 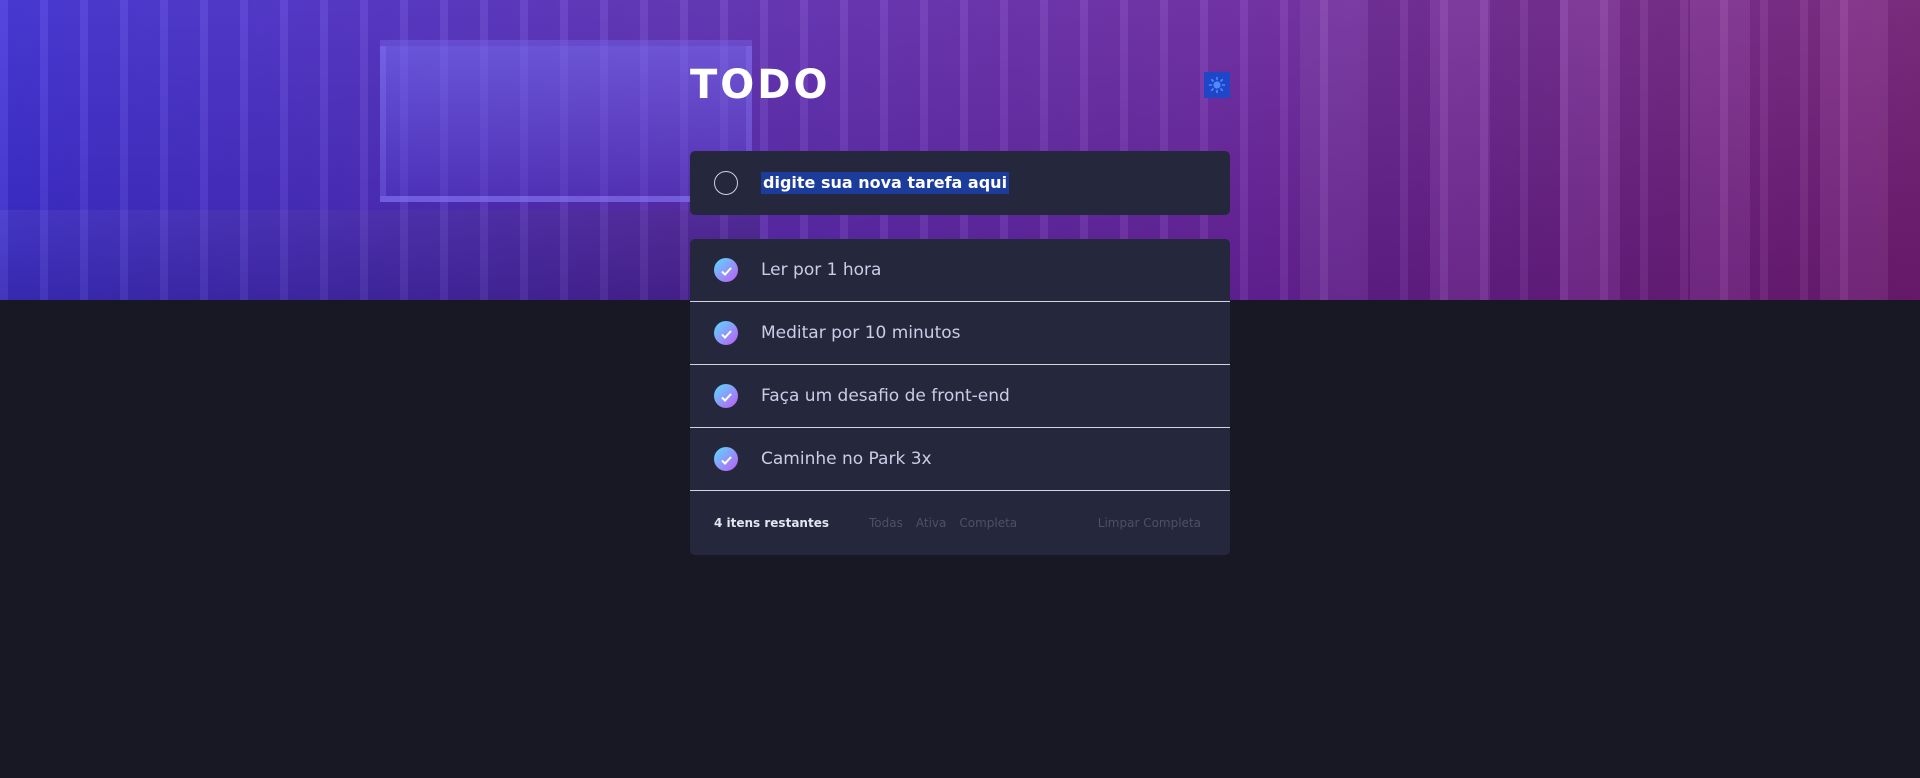 What do you see at coordinates (726, 183) in the screenshot?
I see `new-todo-circle` at bounding box center [726, 183].